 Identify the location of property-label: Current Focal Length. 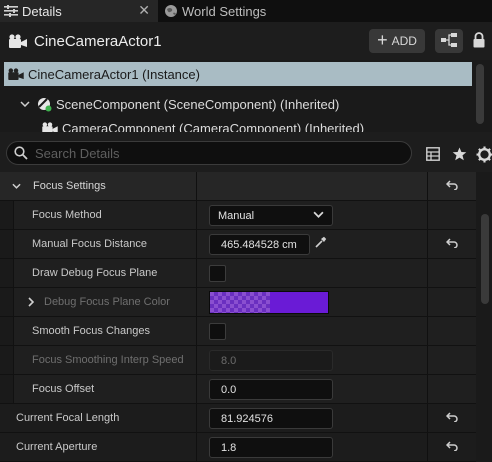
(68, 418).